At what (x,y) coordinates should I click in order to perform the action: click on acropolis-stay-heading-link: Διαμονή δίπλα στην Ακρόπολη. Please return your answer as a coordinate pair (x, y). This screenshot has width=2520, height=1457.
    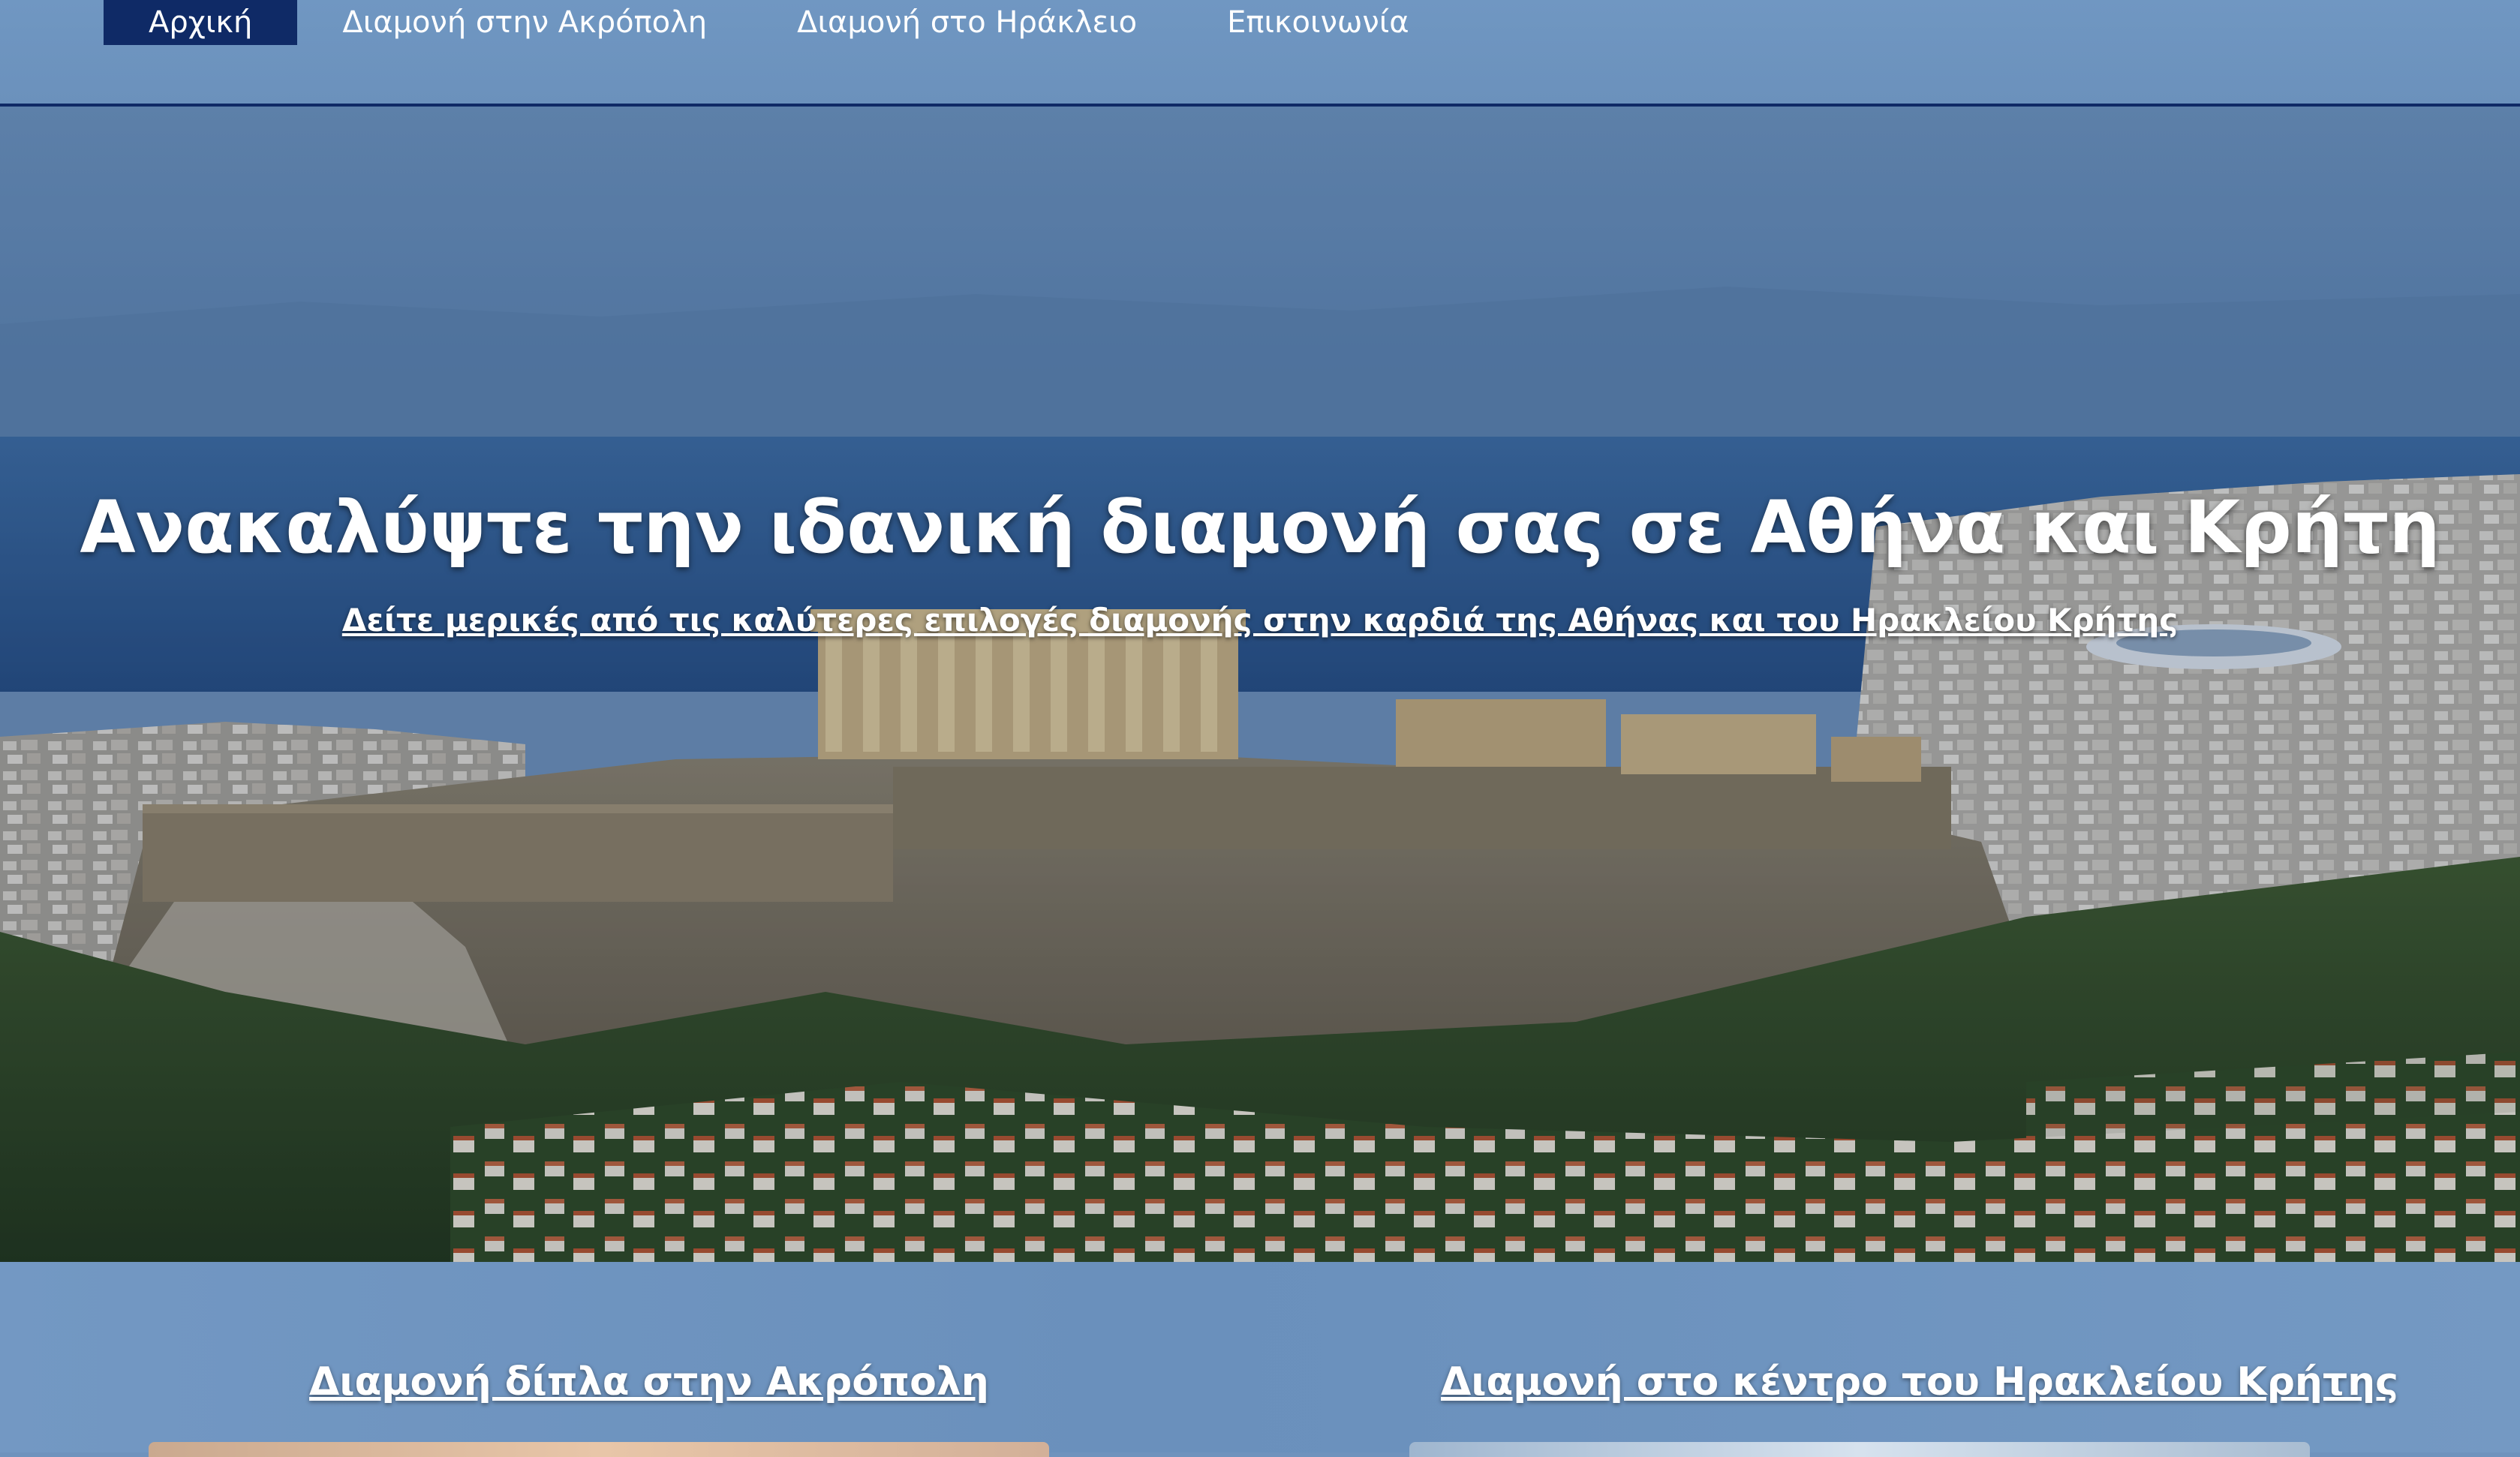
    Looking at the image, I should click on (649, 1381).